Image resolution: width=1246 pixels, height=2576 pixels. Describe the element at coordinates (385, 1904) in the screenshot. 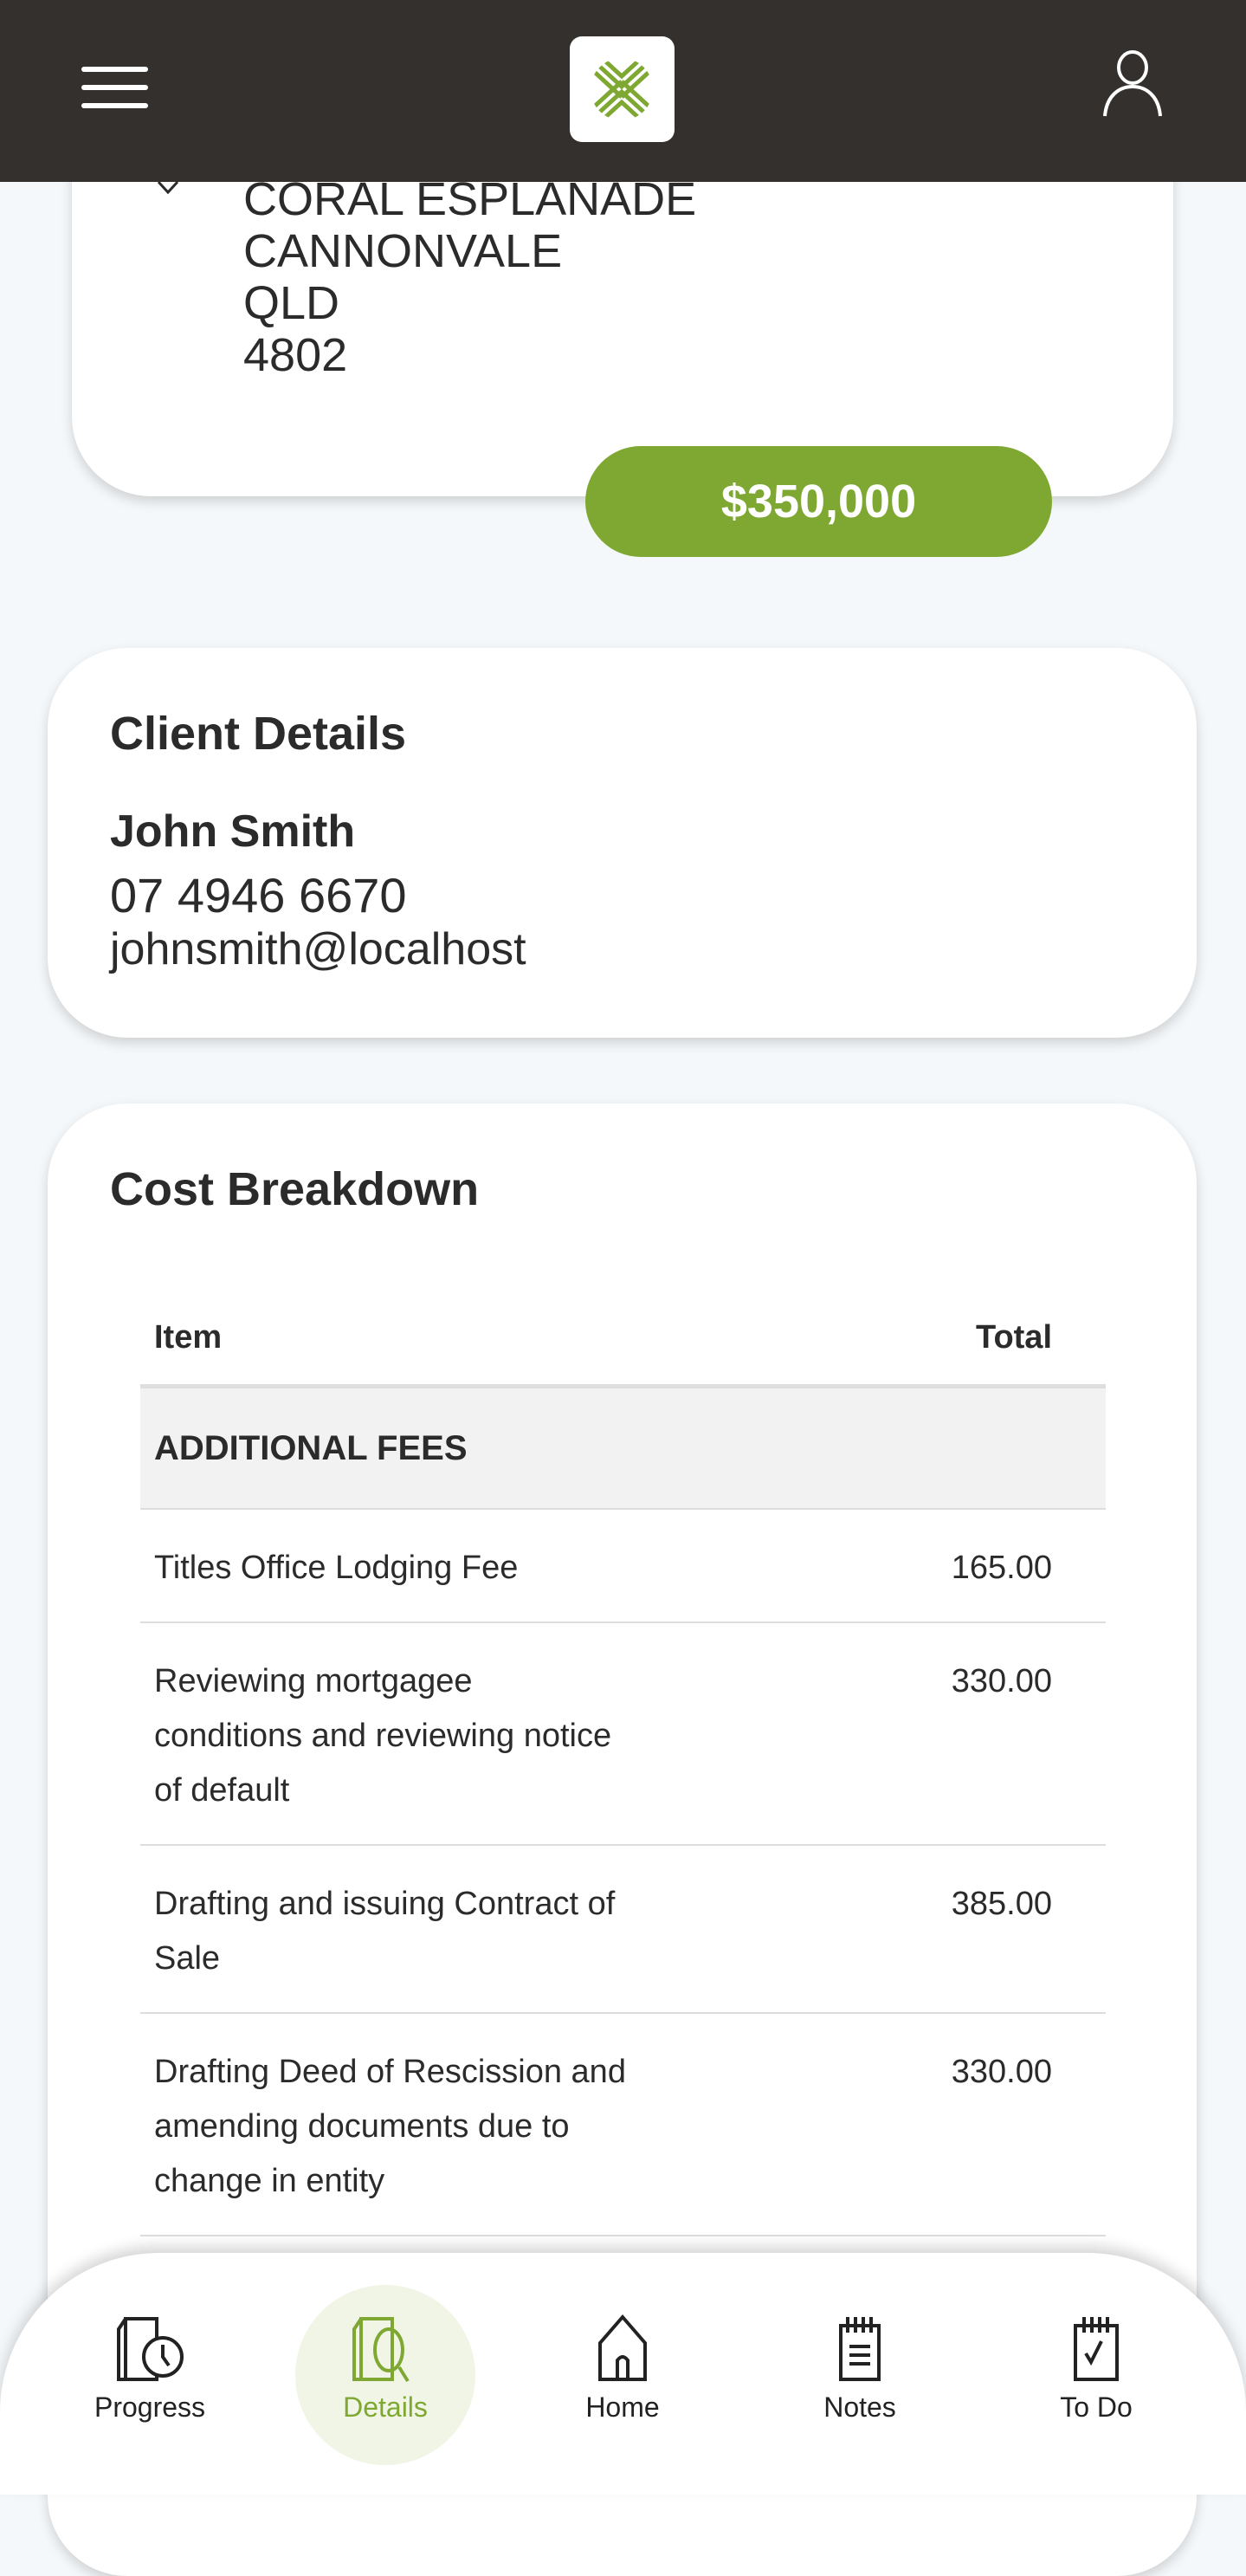

I see `row-item-line: Drafting and issuing Contract of` at that location.